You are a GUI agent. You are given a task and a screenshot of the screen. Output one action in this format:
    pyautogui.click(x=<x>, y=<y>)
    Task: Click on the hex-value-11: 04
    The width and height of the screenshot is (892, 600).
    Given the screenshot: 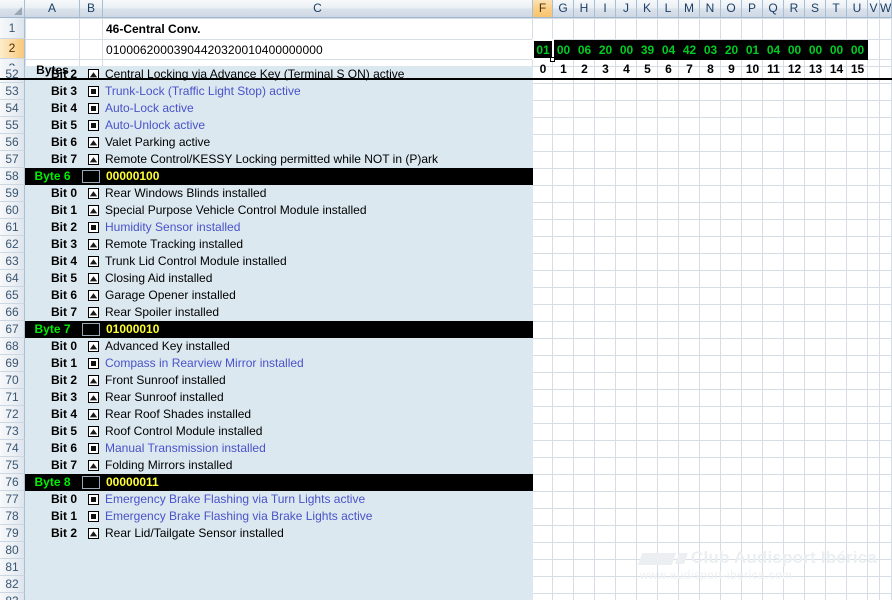 What is the action you would take?
    pyautogui.click(x=773, y=50)
    